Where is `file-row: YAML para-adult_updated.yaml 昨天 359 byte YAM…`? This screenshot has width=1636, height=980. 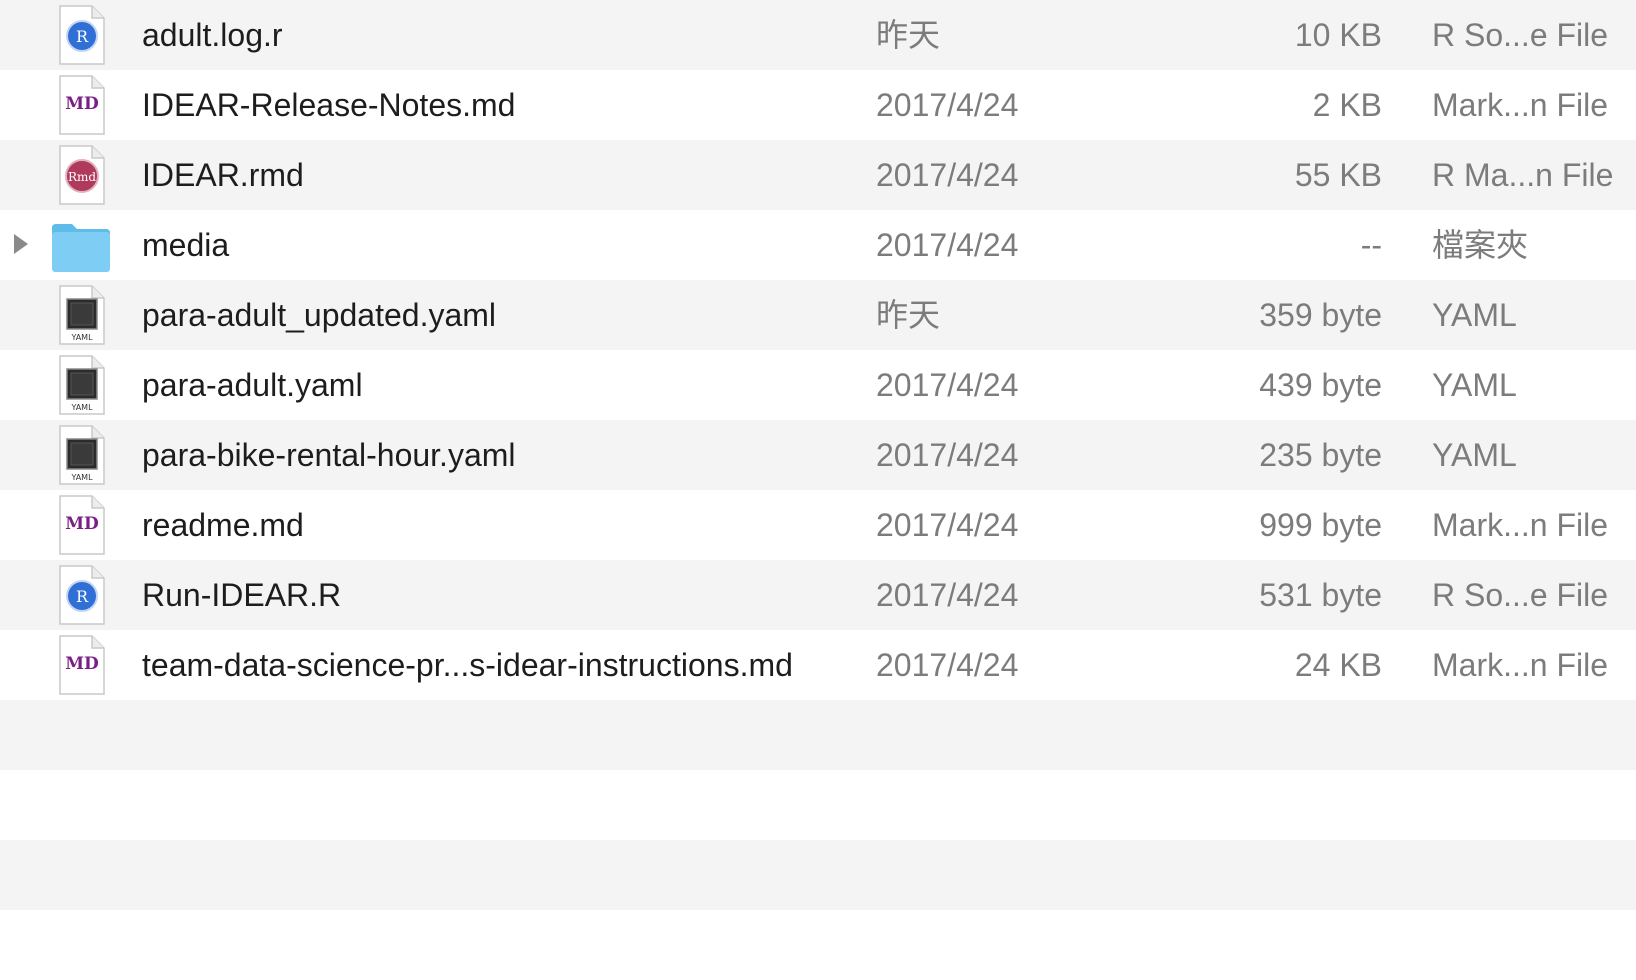
file-row: YAML para-adult_updated.yaml 昨天 359 byte YAM… is located at coordinates (818, 315).